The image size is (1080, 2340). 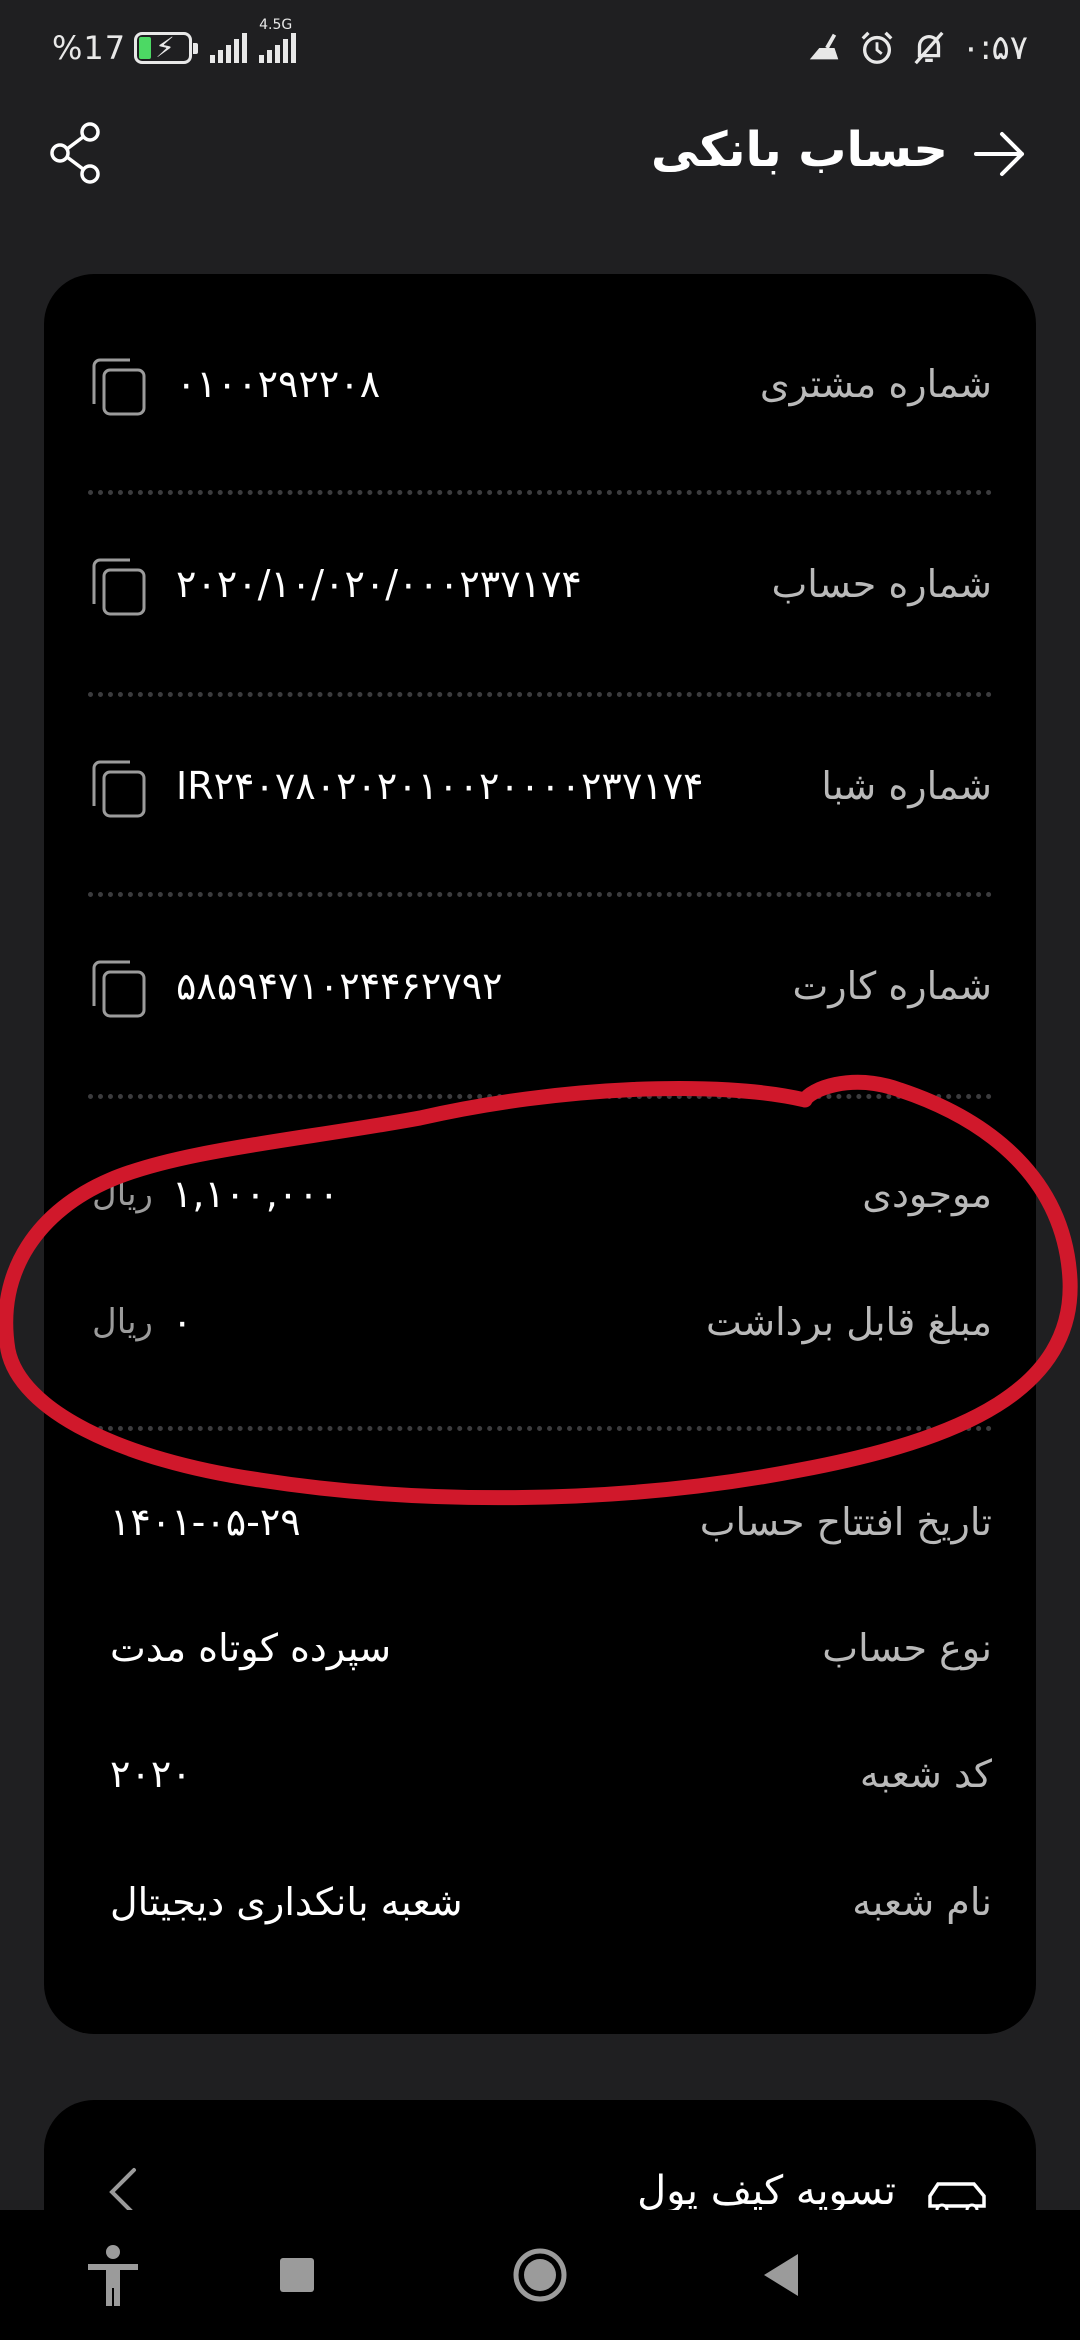 What do you see at coordinates (286, 1902) in the screenshot?
I see `branch-name-value: شعبه بانکداری دیجیتال` at bounding box center [286, 1902].